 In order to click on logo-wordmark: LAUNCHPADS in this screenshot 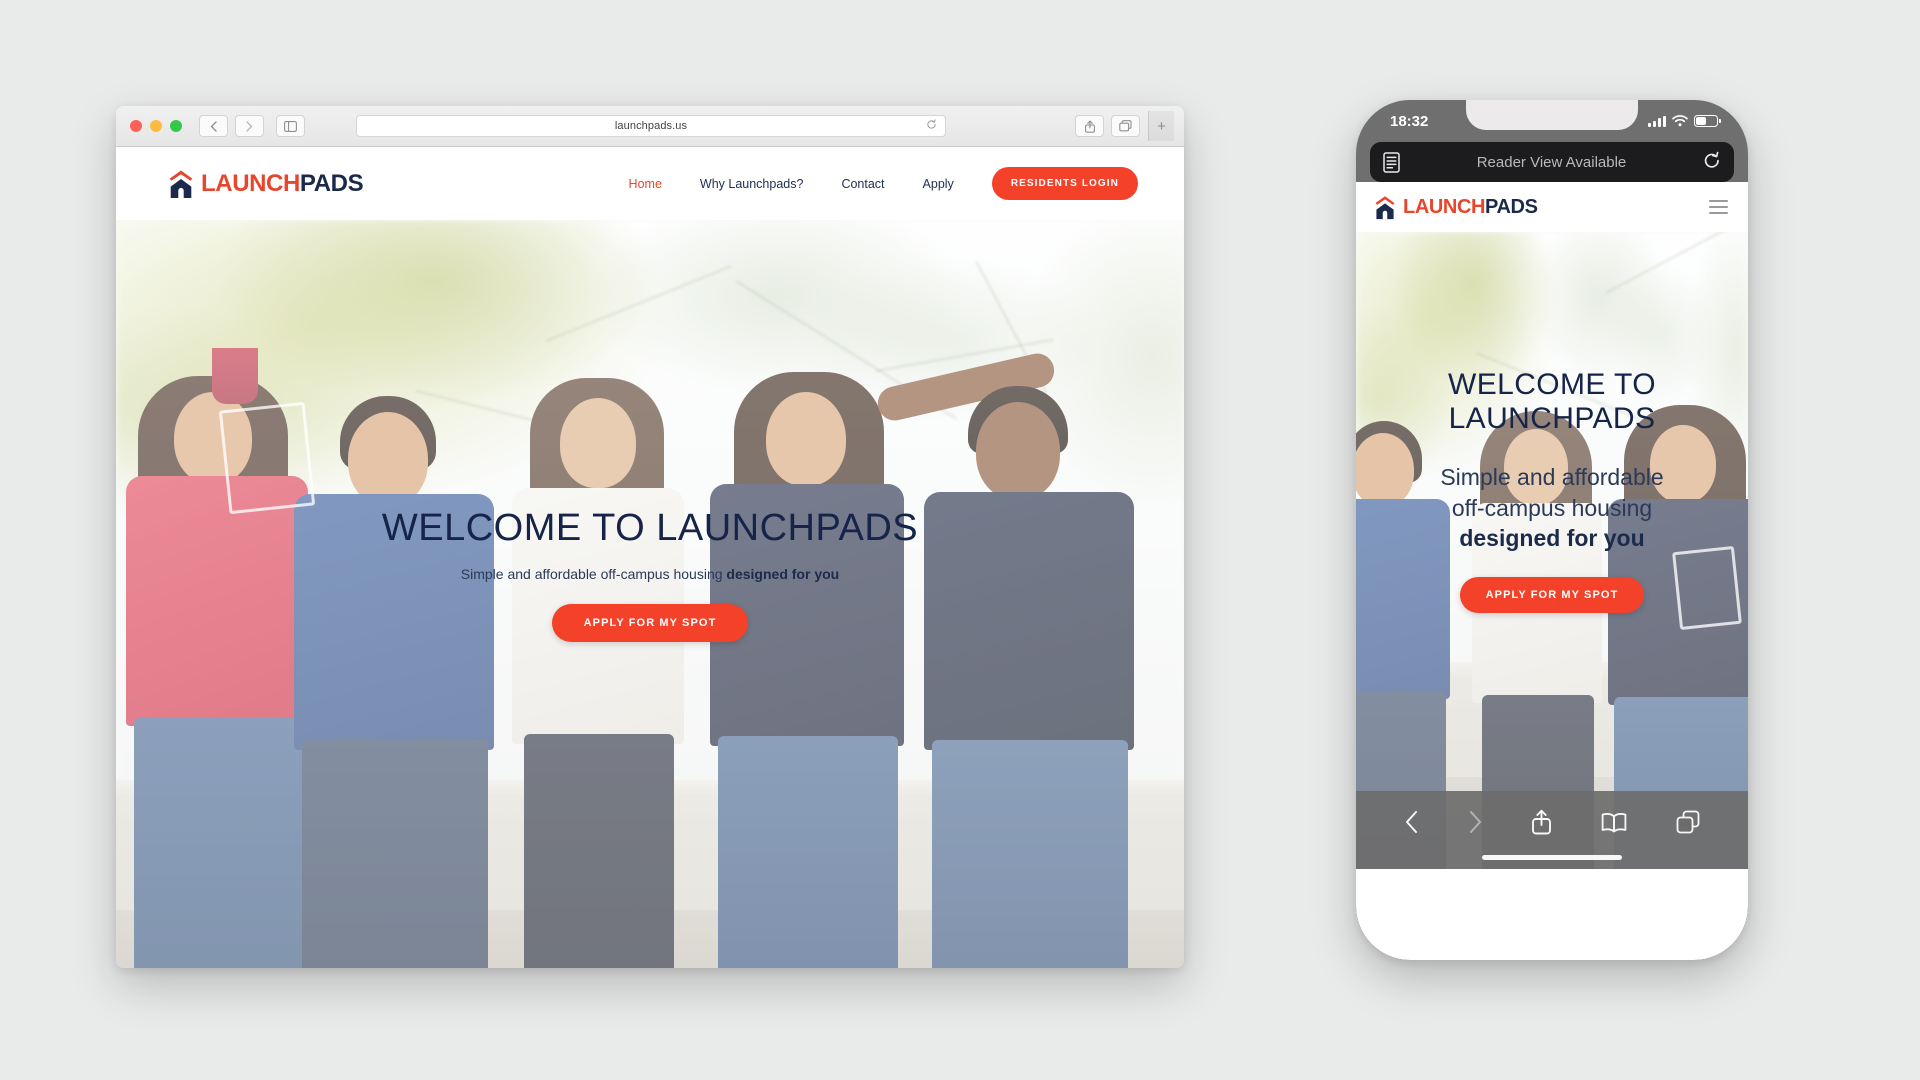, I will do `click(282, 183)`.